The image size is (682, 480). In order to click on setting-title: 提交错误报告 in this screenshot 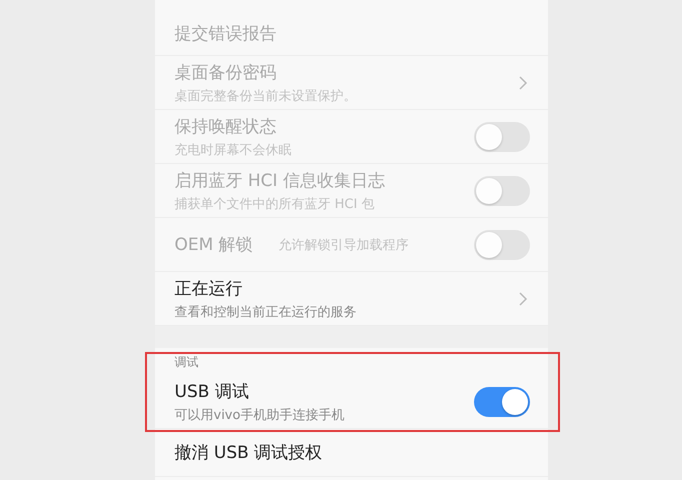, I will do `click(225, 34)`.